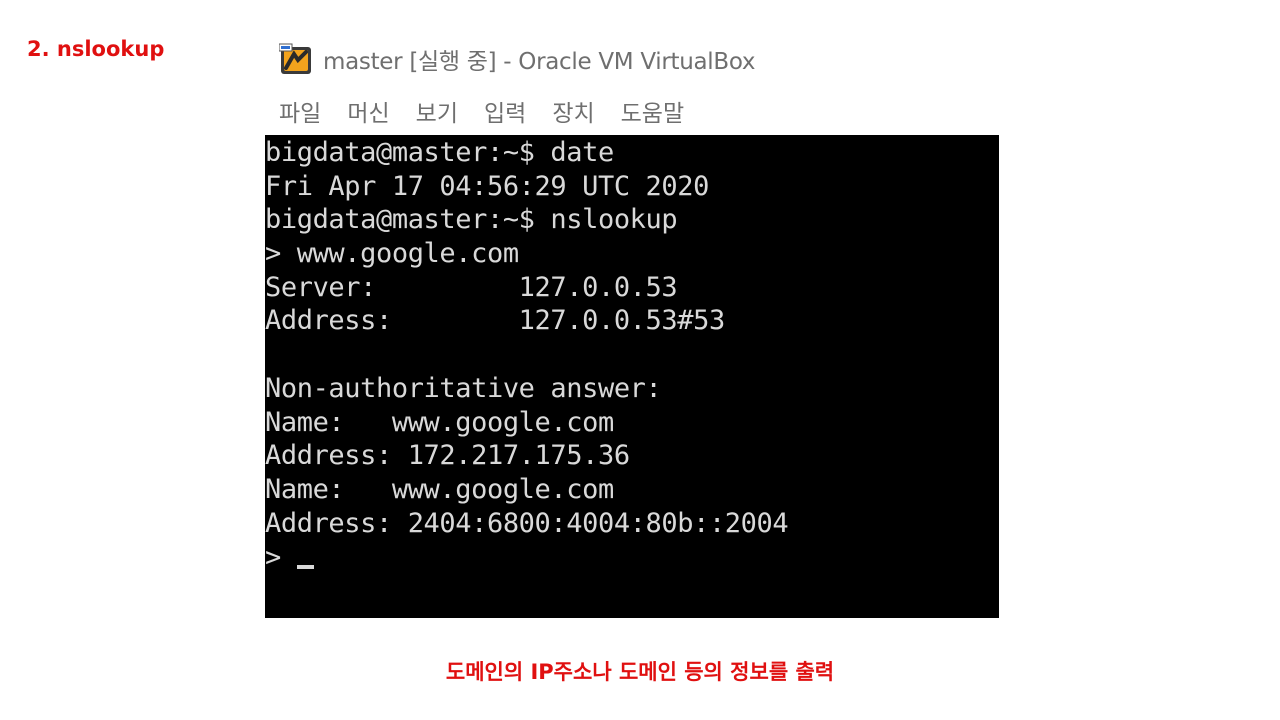 The image size is (1280, 720). Describe the element at coordinates (300, 111) in the screenshot. I see `menu-file: 파일` at that location.